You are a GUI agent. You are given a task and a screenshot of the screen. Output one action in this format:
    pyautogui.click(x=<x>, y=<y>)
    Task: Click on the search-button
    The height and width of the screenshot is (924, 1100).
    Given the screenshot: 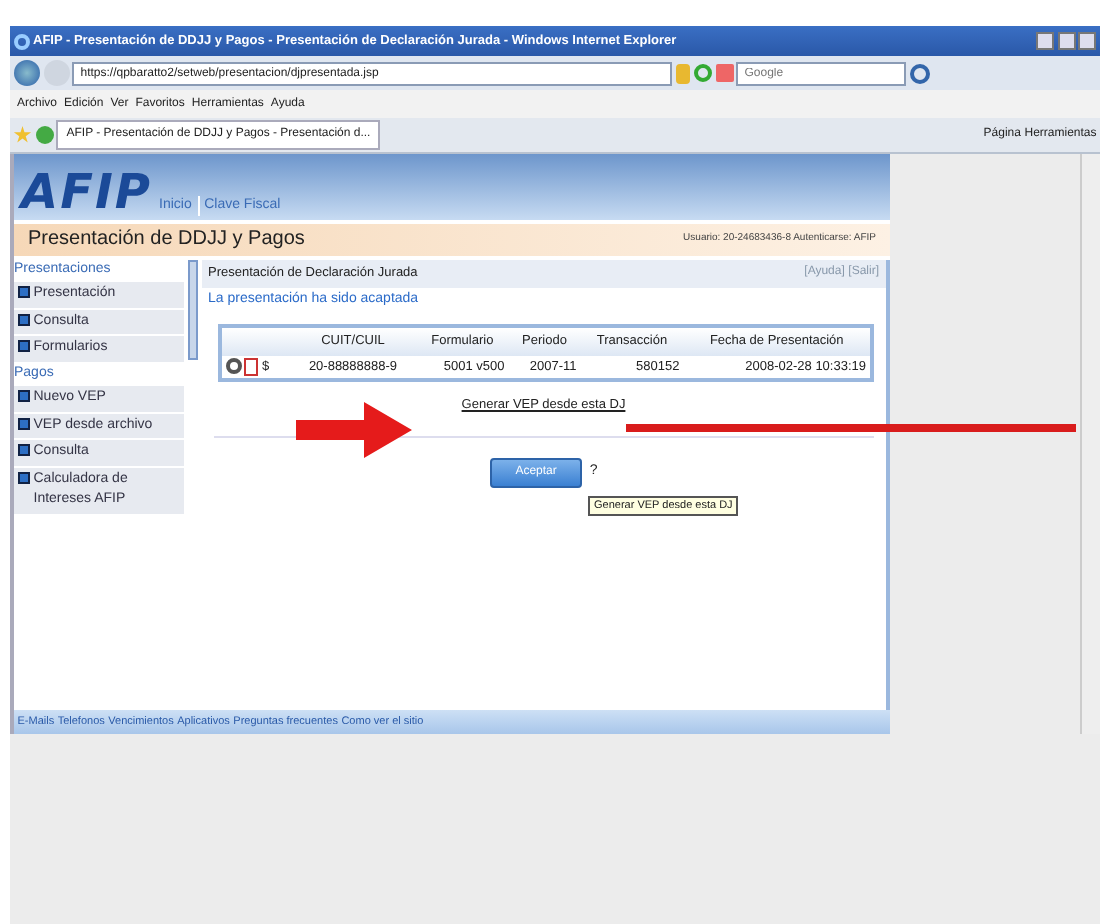 What is the action you would take?
    pyautogui.click(x=920, y=73)
    